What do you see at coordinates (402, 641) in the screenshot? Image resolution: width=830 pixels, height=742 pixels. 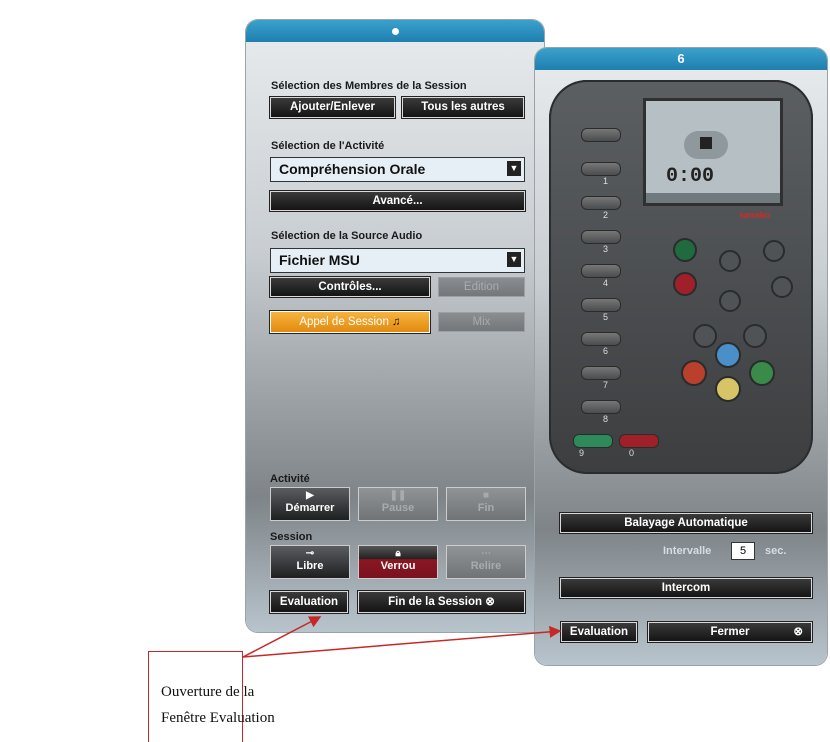 I see `arrow-to-right-evaluation` at bounding box center [402, 641].